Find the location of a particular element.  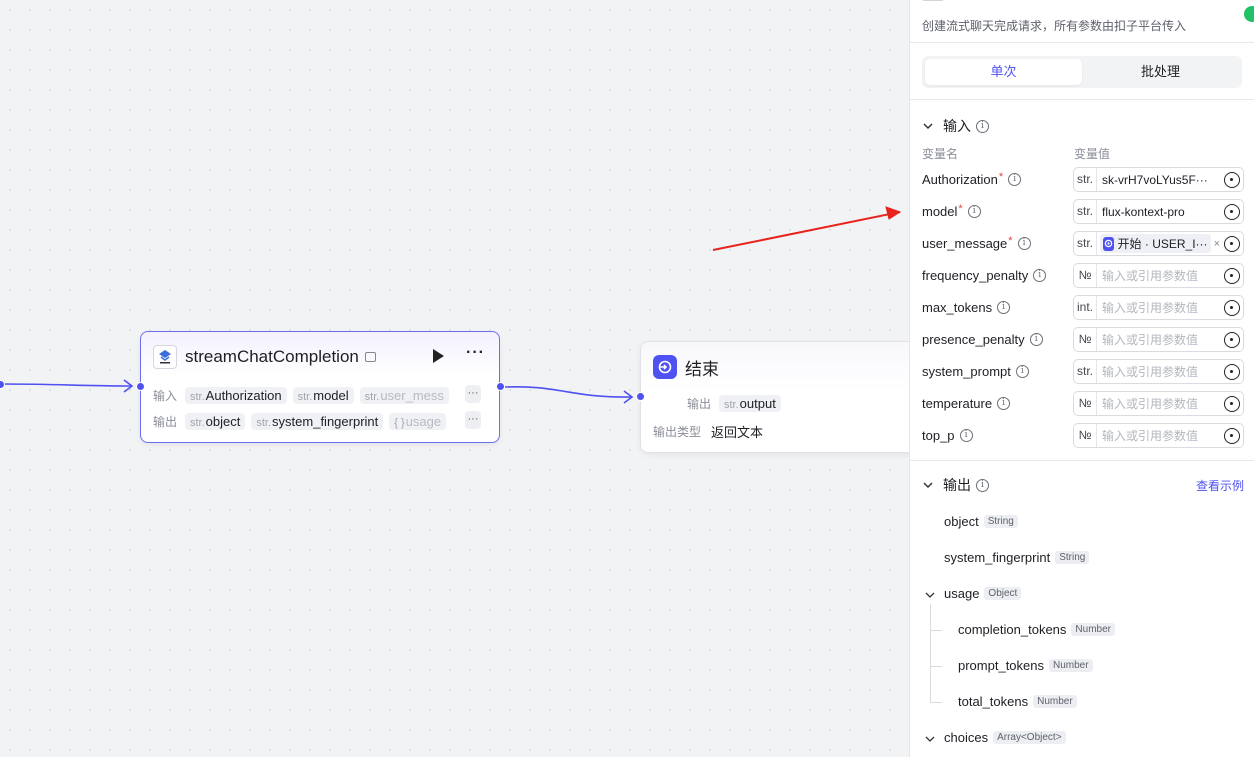

input-section-title: 输入 is located at coordinates (957, 126).